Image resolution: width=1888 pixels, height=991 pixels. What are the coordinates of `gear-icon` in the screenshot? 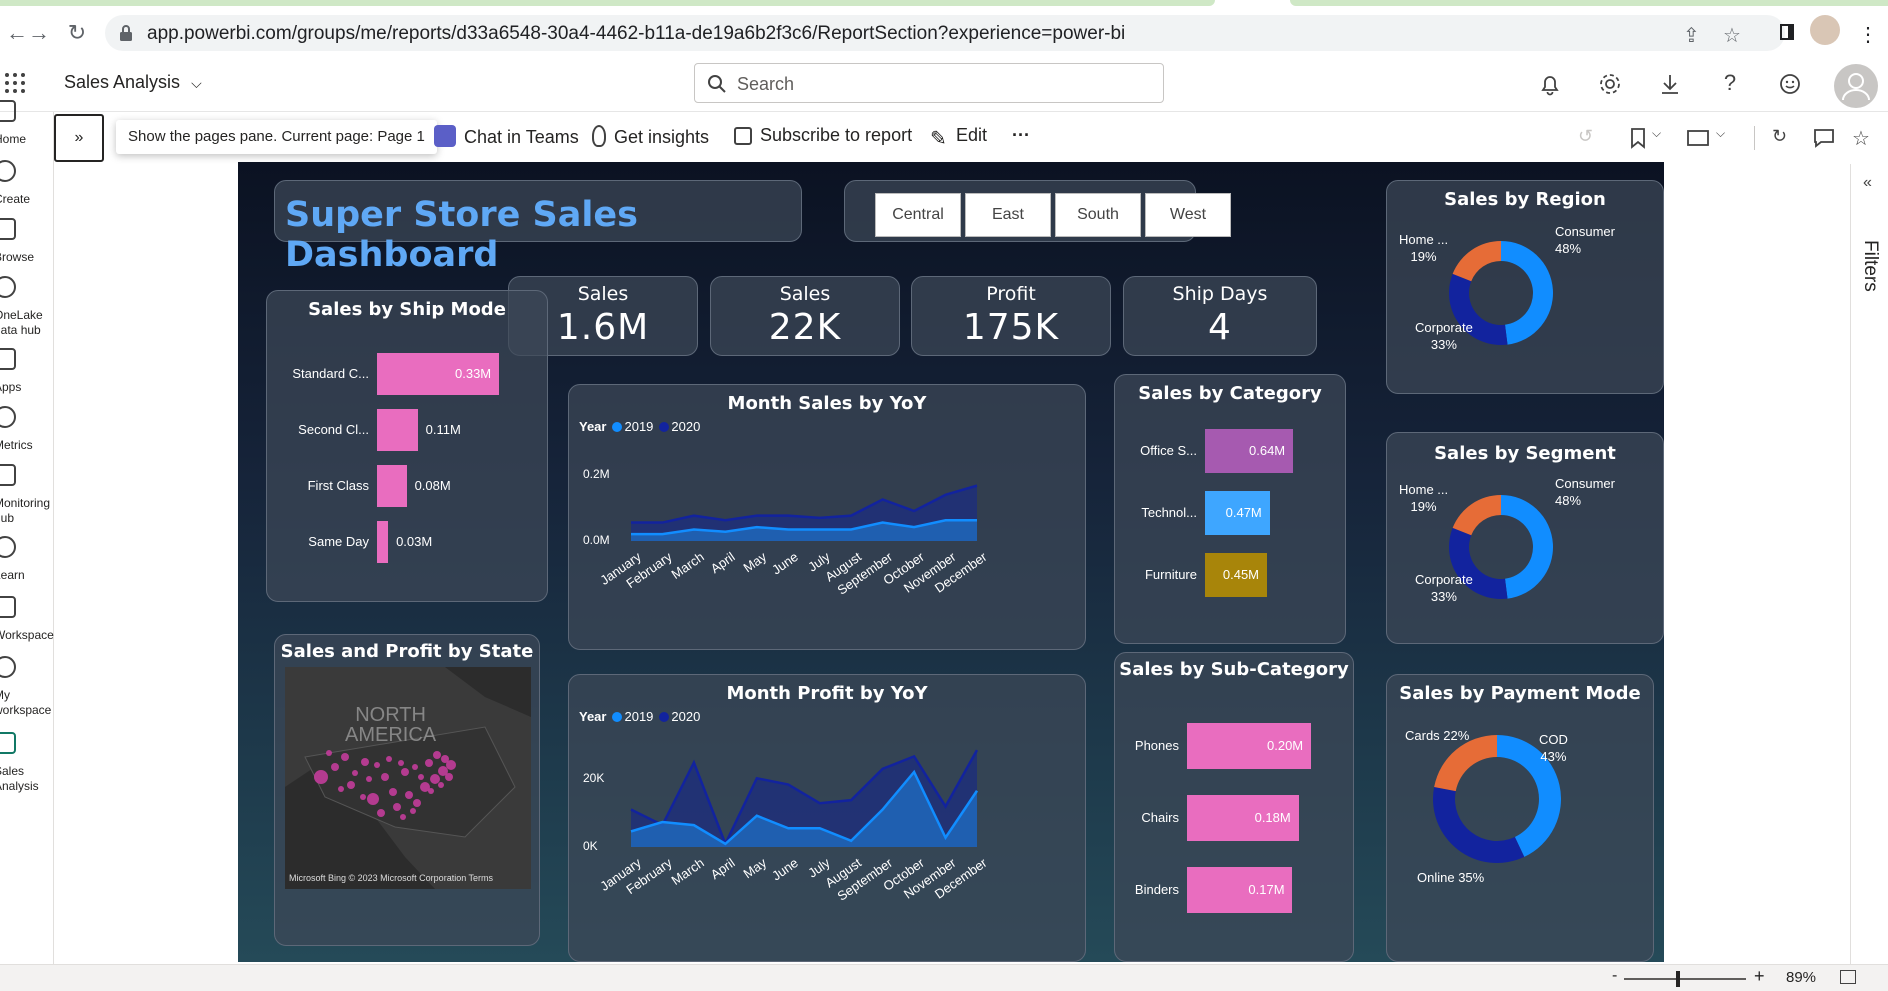 It's located at (1610, 84).